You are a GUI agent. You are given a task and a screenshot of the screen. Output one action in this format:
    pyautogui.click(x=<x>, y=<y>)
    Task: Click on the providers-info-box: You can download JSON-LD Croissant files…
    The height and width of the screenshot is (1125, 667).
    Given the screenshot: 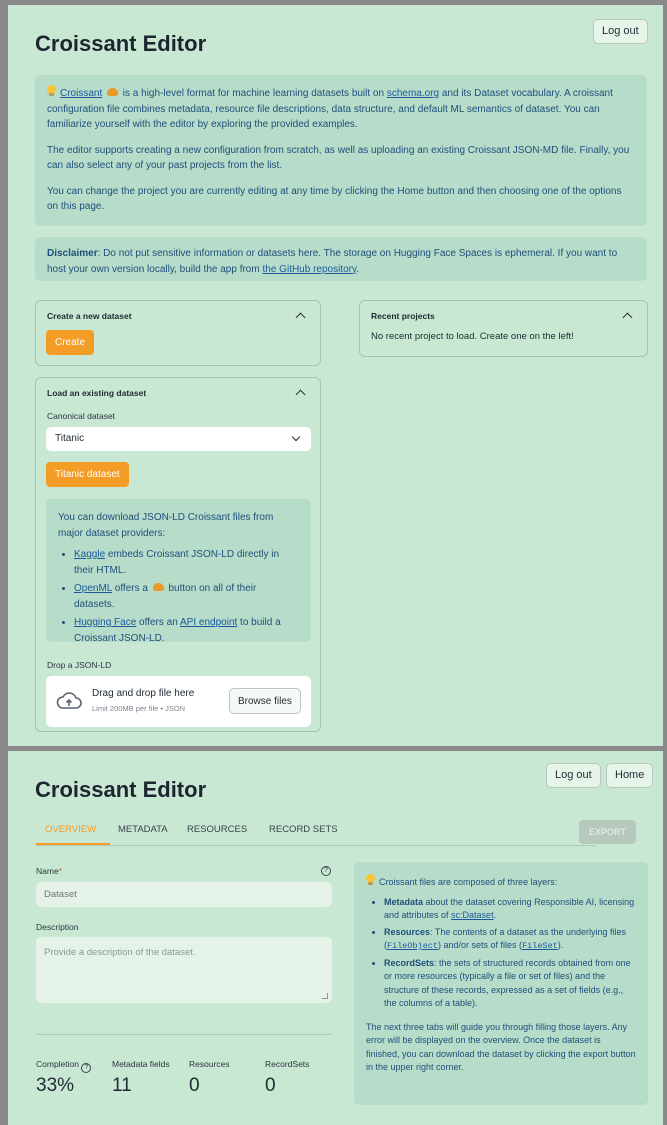 What is the action you would take?
    pyautogui.click(x=178, y=571)
    